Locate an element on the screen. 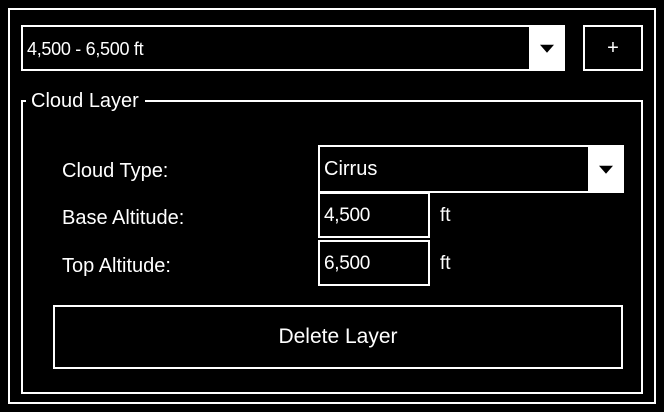 The height and width of the screenshot is (412, 664). add-layer-button: + is located at coordinates (613, 48).